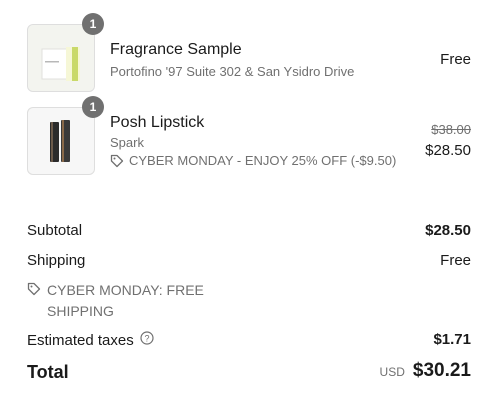 This screenshot has width=500, height=417. What do you see at coordinates (452, 339) in the screenshot?
I see `taxes-value: $1.71` at bounding box center [452, 339].